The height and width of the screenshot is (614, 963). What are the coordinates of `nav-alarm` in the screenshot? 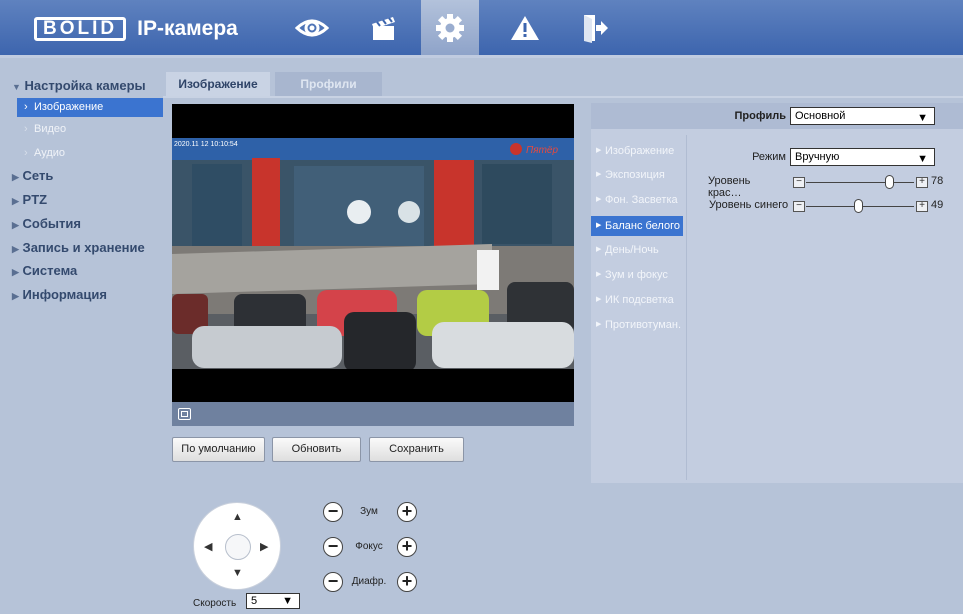 It's located at (525, 27).